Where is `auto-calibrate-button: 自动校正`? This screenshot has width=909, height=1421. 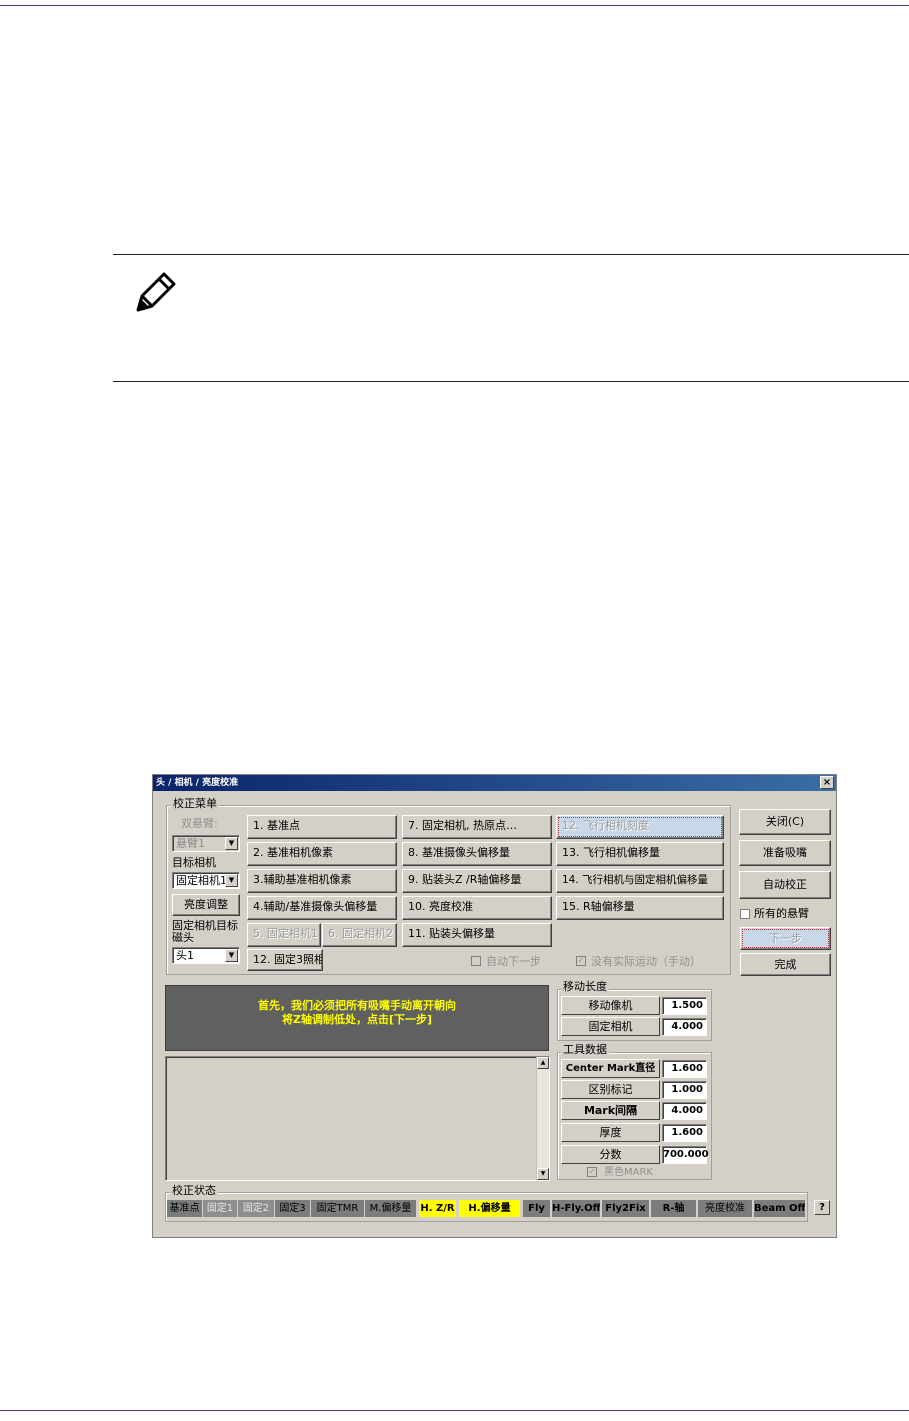 auto-calibrate-button: 自动校正 is located at coordinates (785, 885).